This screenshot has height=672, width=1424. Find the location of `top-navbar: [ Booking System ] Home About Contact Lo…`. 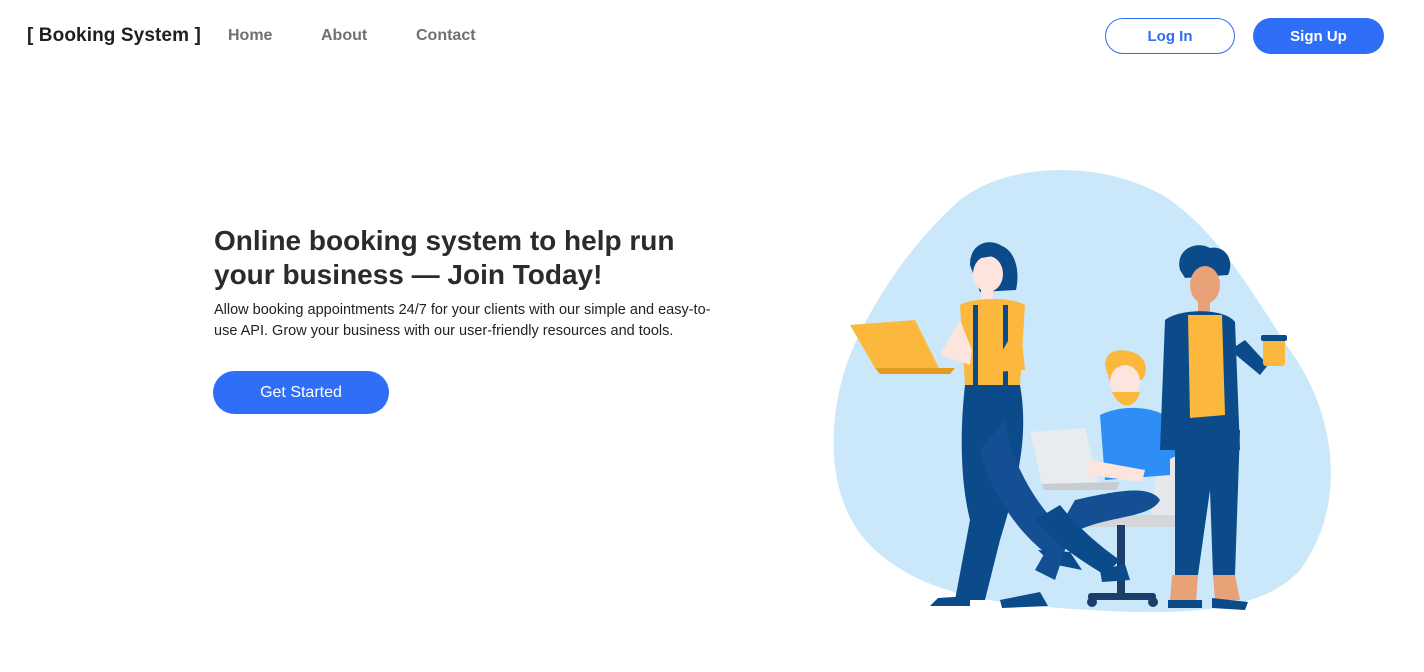

top-navbar: [ Booking System ] Home About Contact Lo… is located at coordinates (712, 37).